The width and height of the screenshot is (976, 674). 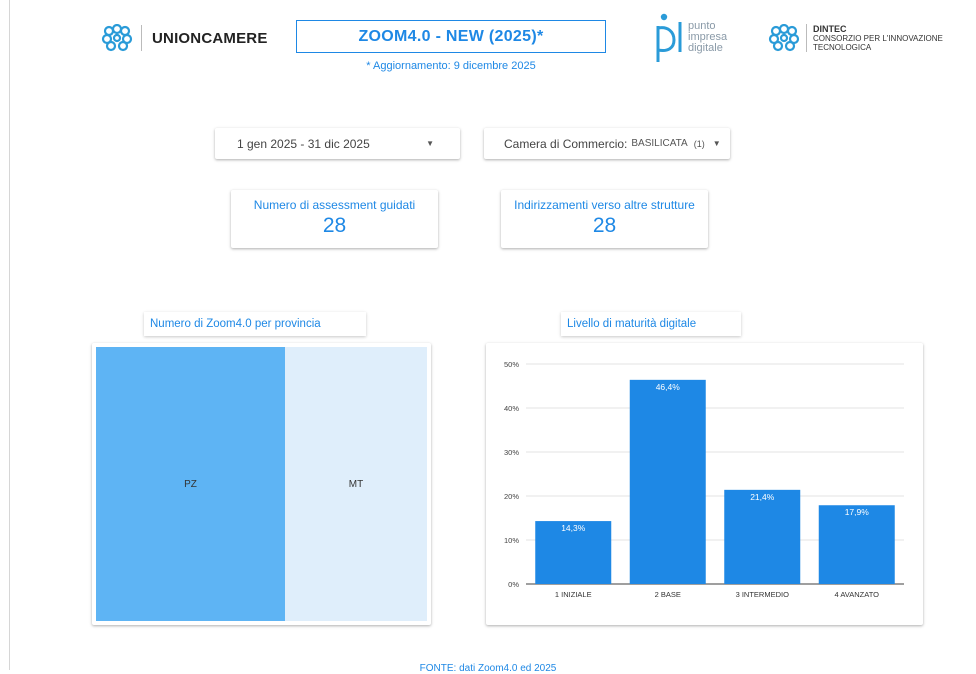 What do you see at coordinates (784, 38) in the screenshot?
I see `dintec-knot-icon` at bounding box center [784, 38].